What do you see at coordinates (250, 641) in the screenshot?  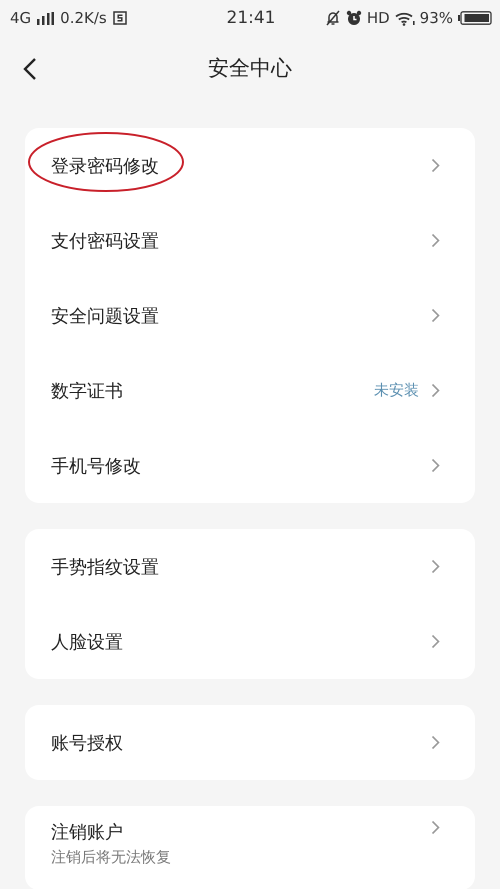 I see `menu-row: 人脸设置` at bounding box center [250, 641].